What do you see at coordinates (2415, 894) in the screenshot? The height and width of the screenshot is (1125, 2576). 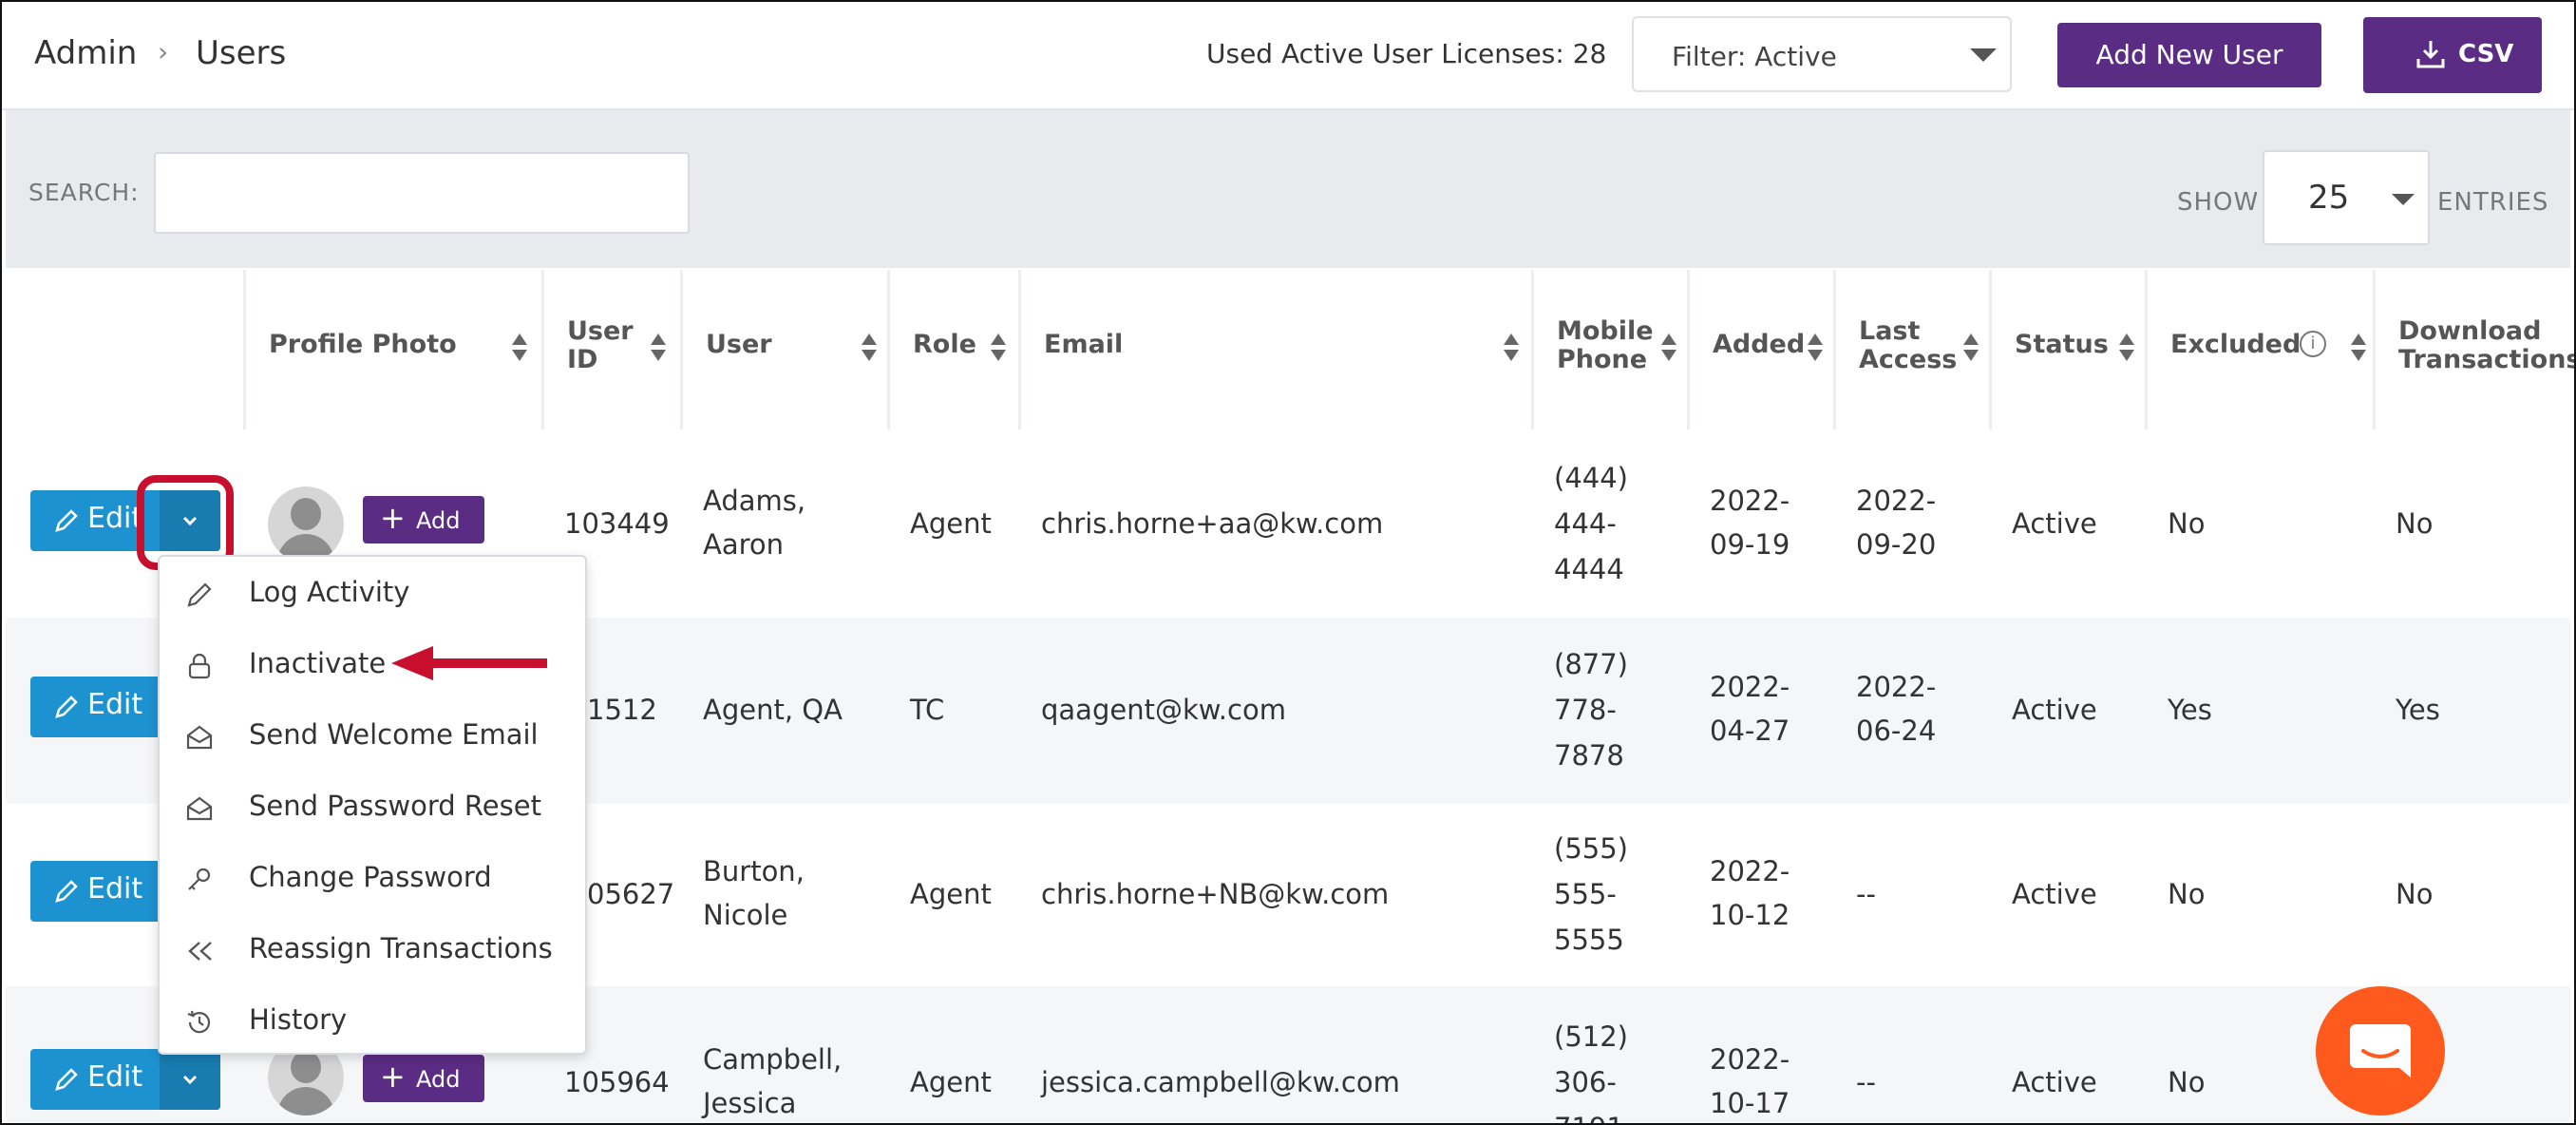 I see `download-transactions: No` at bounding box center [2415, 894].